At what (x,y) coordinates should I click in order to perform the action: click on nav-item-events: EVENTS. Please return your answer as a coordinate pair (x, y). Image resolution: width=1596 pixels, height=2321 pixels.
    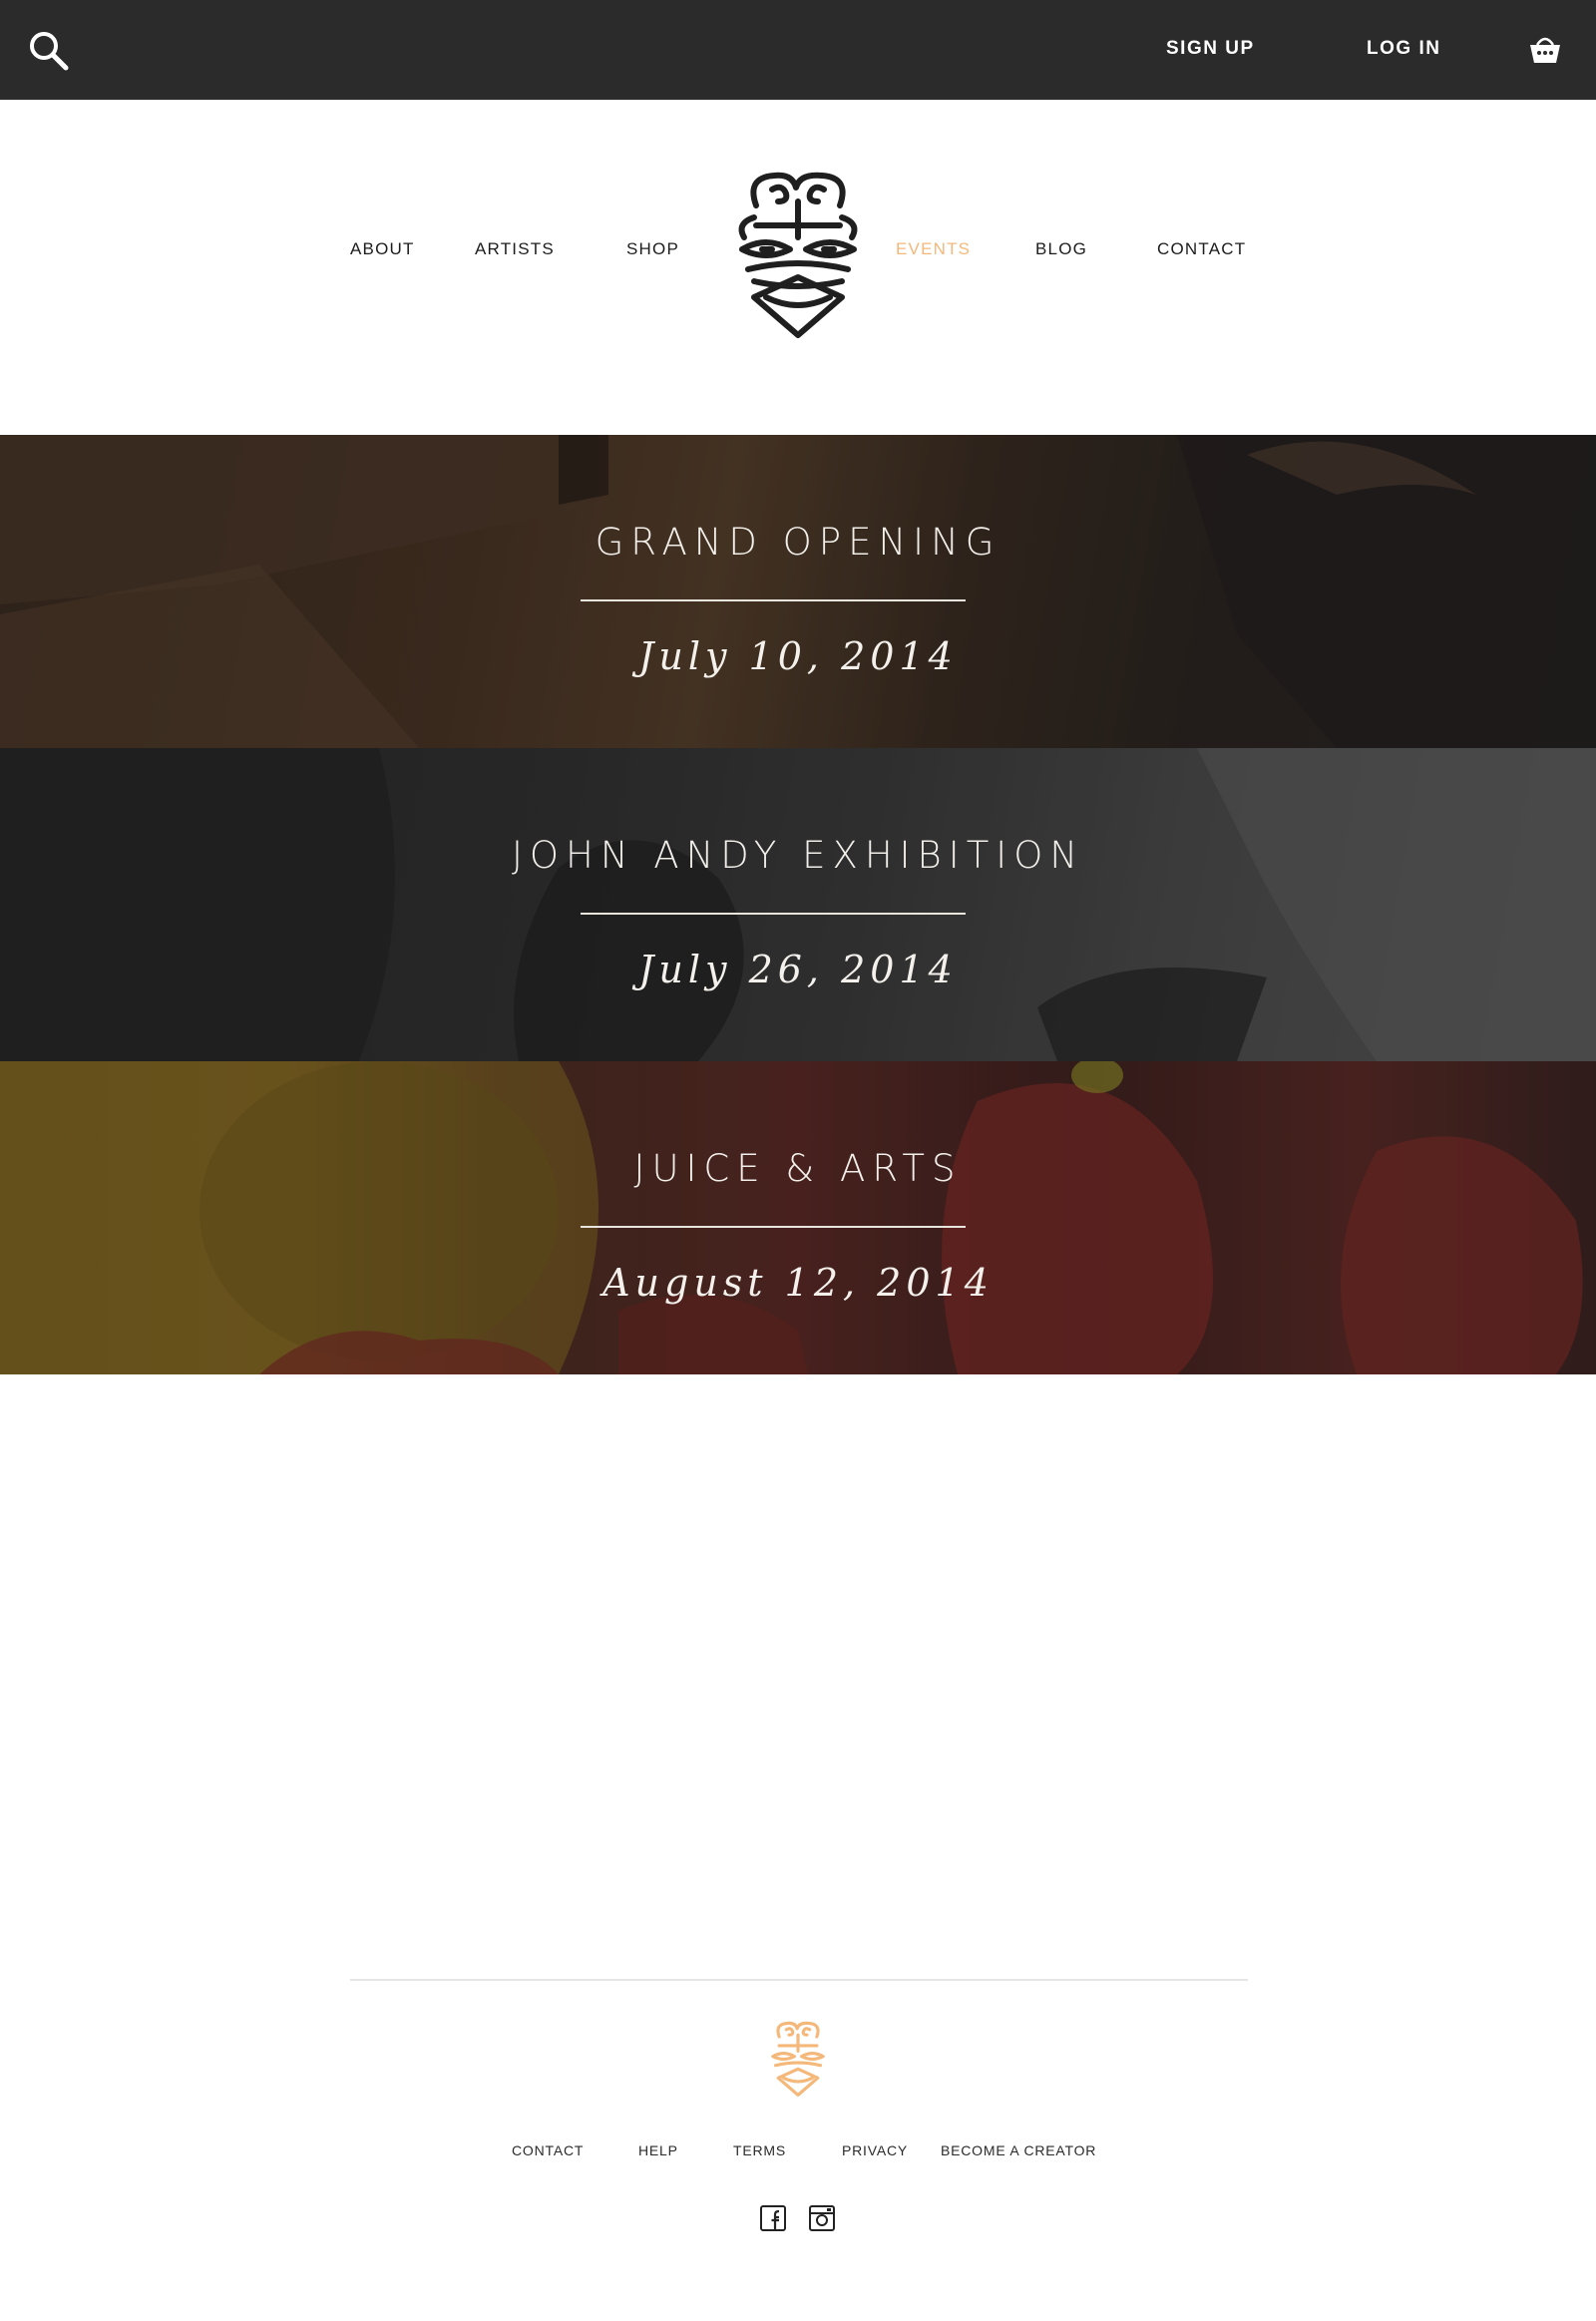
    Looking at the image, I should click on (933, 249).